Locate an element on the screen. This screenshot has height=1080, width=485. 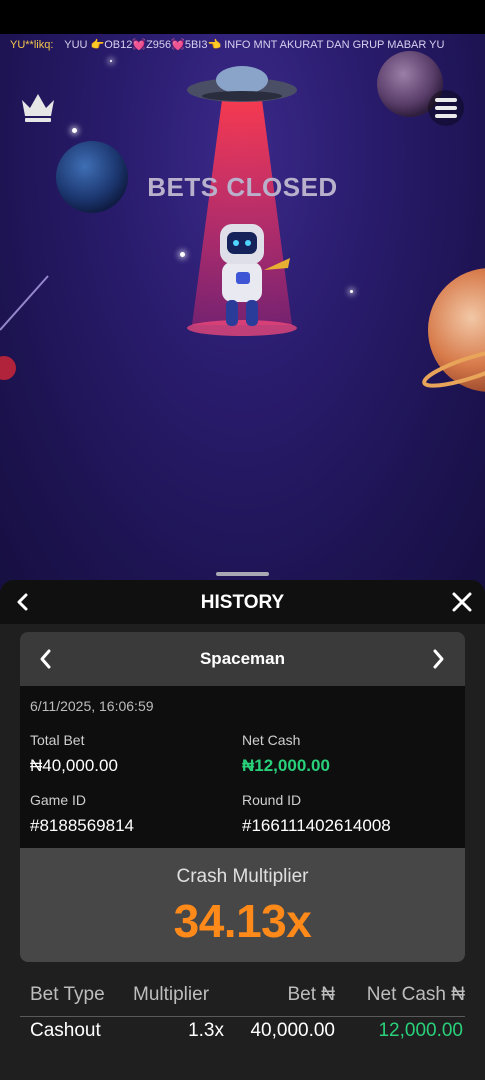
close-button is located at coordinates (462, 602).